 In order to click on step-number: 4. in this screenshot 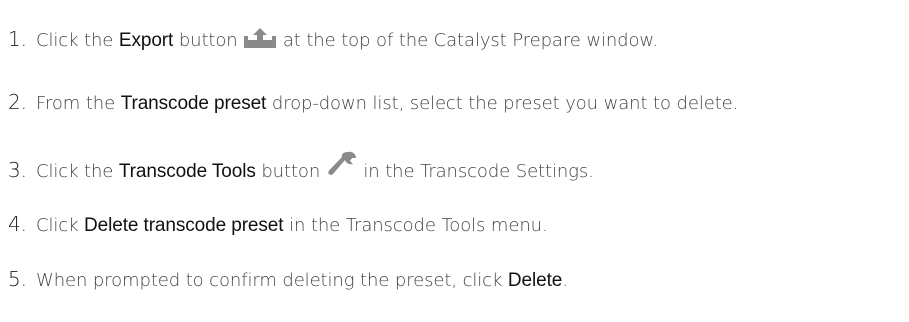, I will do `click(17, 224)`.